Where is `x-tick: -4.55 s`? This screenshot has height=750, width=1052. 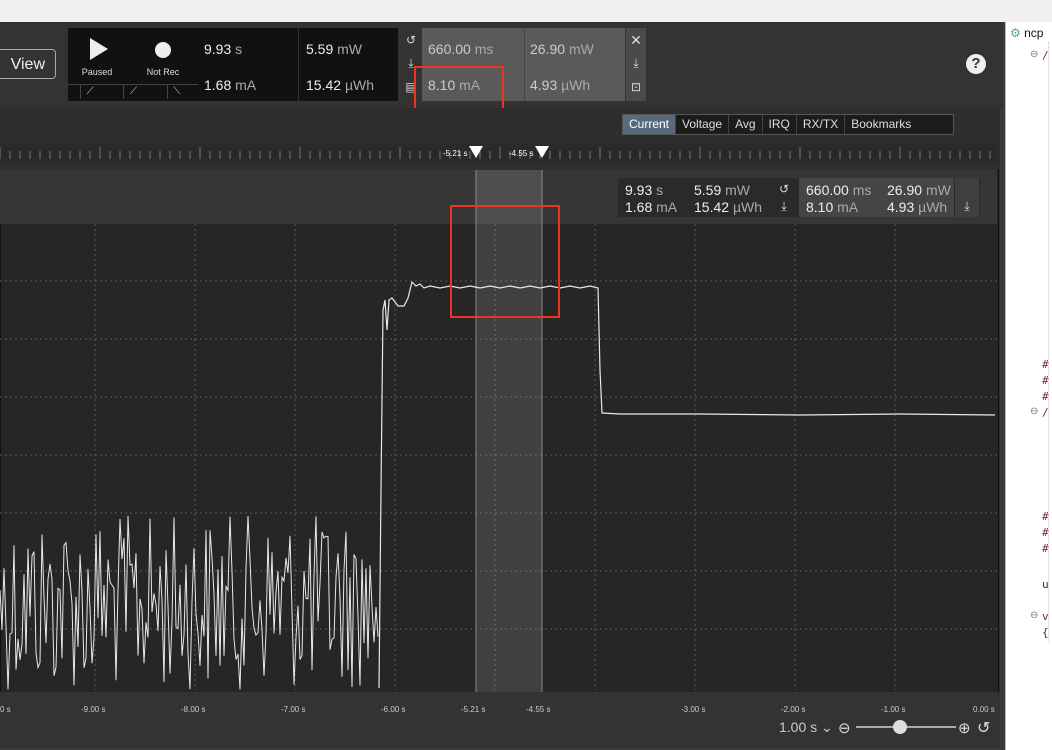 x-tick: -4.55 s is located at coordinates (538, 709).